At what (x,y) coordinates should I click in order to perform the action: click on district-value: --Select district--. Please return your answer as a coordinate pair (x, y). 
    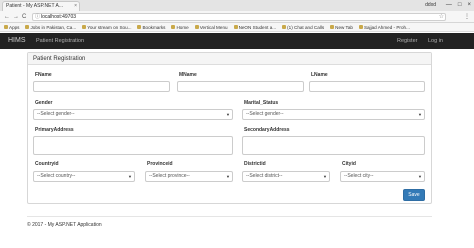
    Looking at the image, I should click on (264, 176).